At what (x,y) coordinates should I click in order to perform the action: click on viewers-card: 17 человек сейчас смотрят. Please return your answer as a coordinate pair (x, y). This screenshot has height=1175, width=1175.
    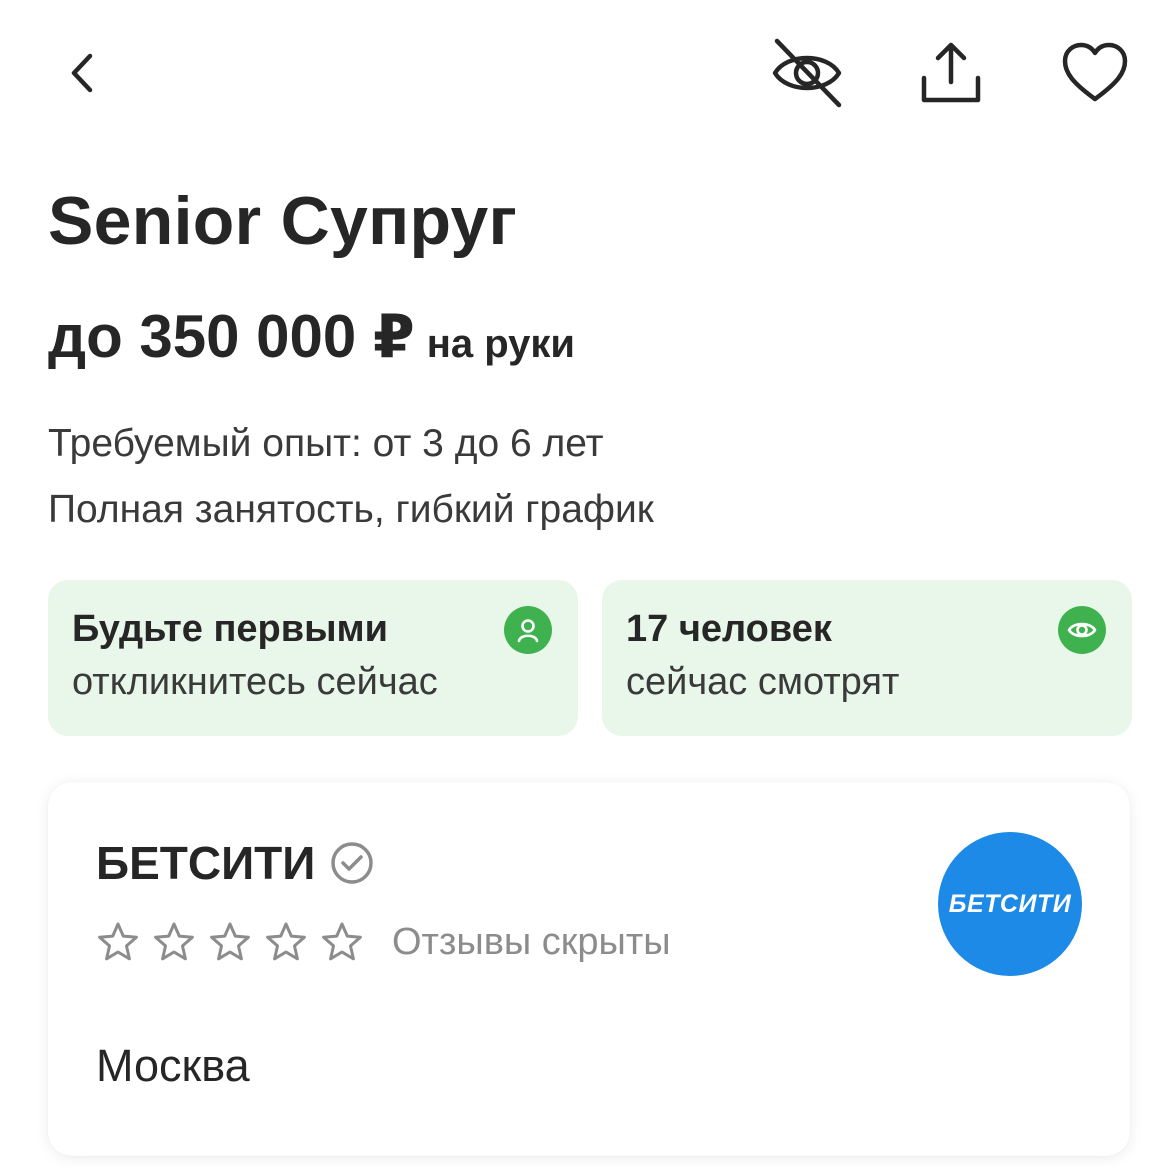
    Looking at the image, I should click on (867, 658).